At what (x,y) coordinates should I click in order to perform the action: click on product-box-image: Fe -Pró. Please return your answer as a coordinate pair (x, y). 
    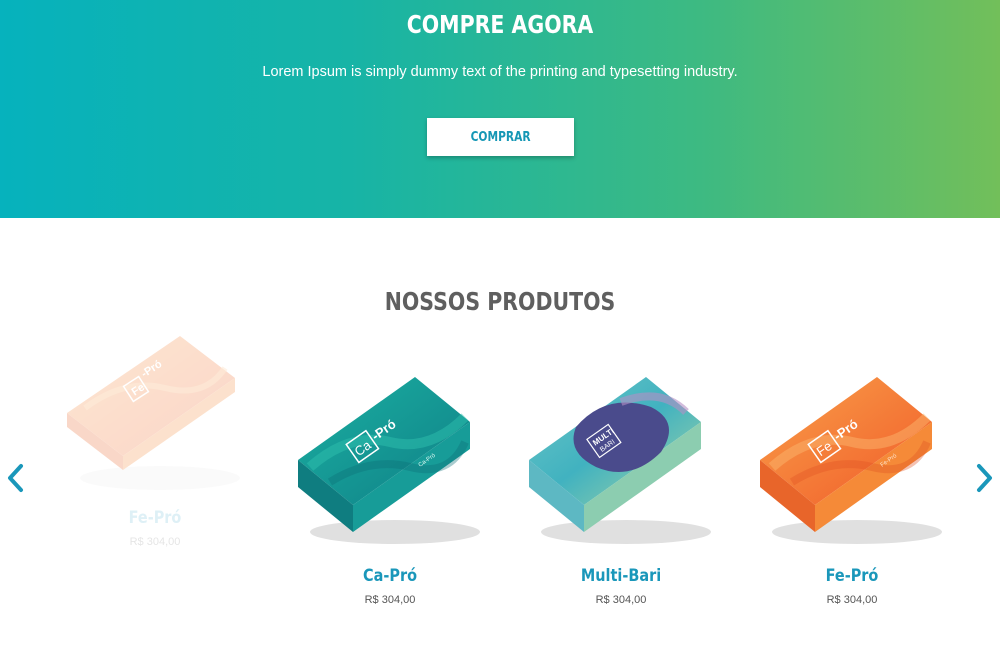
    Looking at the image, I should click on (155, 418).